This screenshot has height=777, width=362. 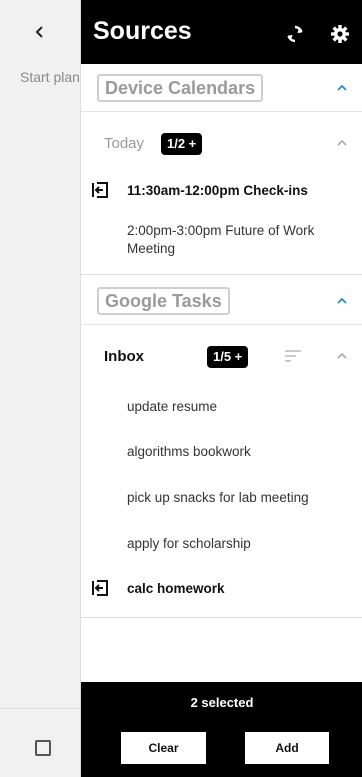 I want to click on inbox-group-label: Inbox, so click(x=124, y=356).